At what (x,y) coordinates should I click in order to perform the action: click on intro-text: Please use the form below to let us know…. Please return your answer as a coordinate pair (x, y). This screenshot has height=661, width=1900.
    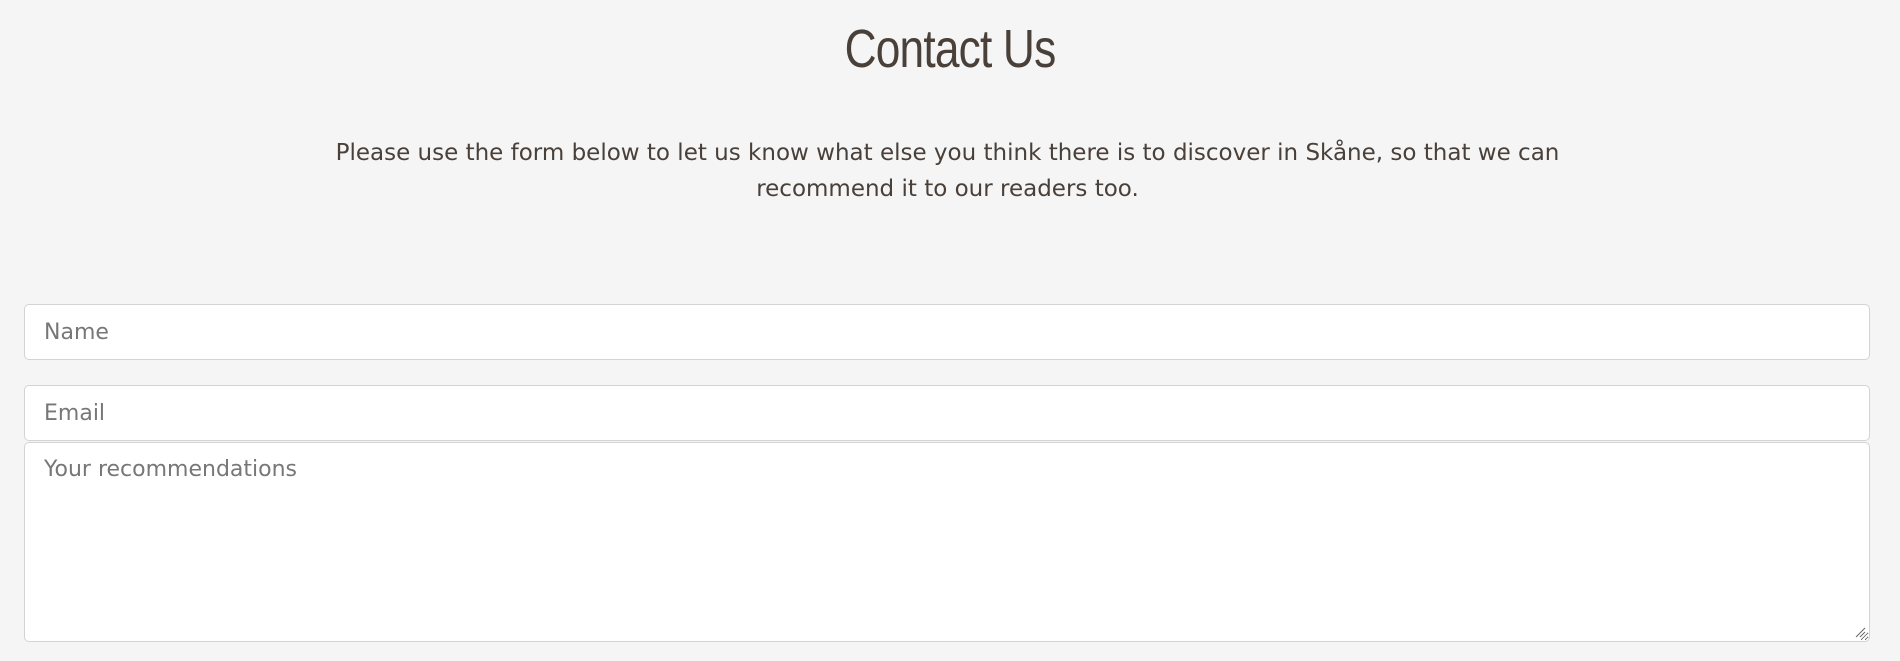
    Looking at the image, I should click on (947, 171).